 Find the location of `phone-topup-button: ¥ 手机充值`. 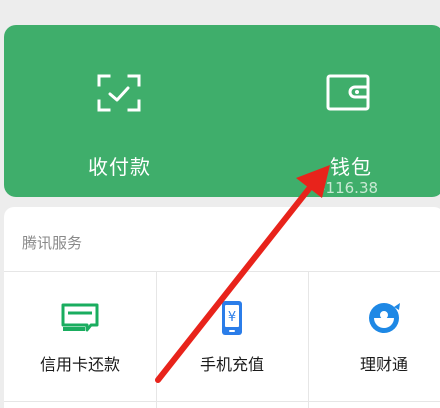

phone-topup-button: ¥ 手机充值 is located at coordinates (232, 336).